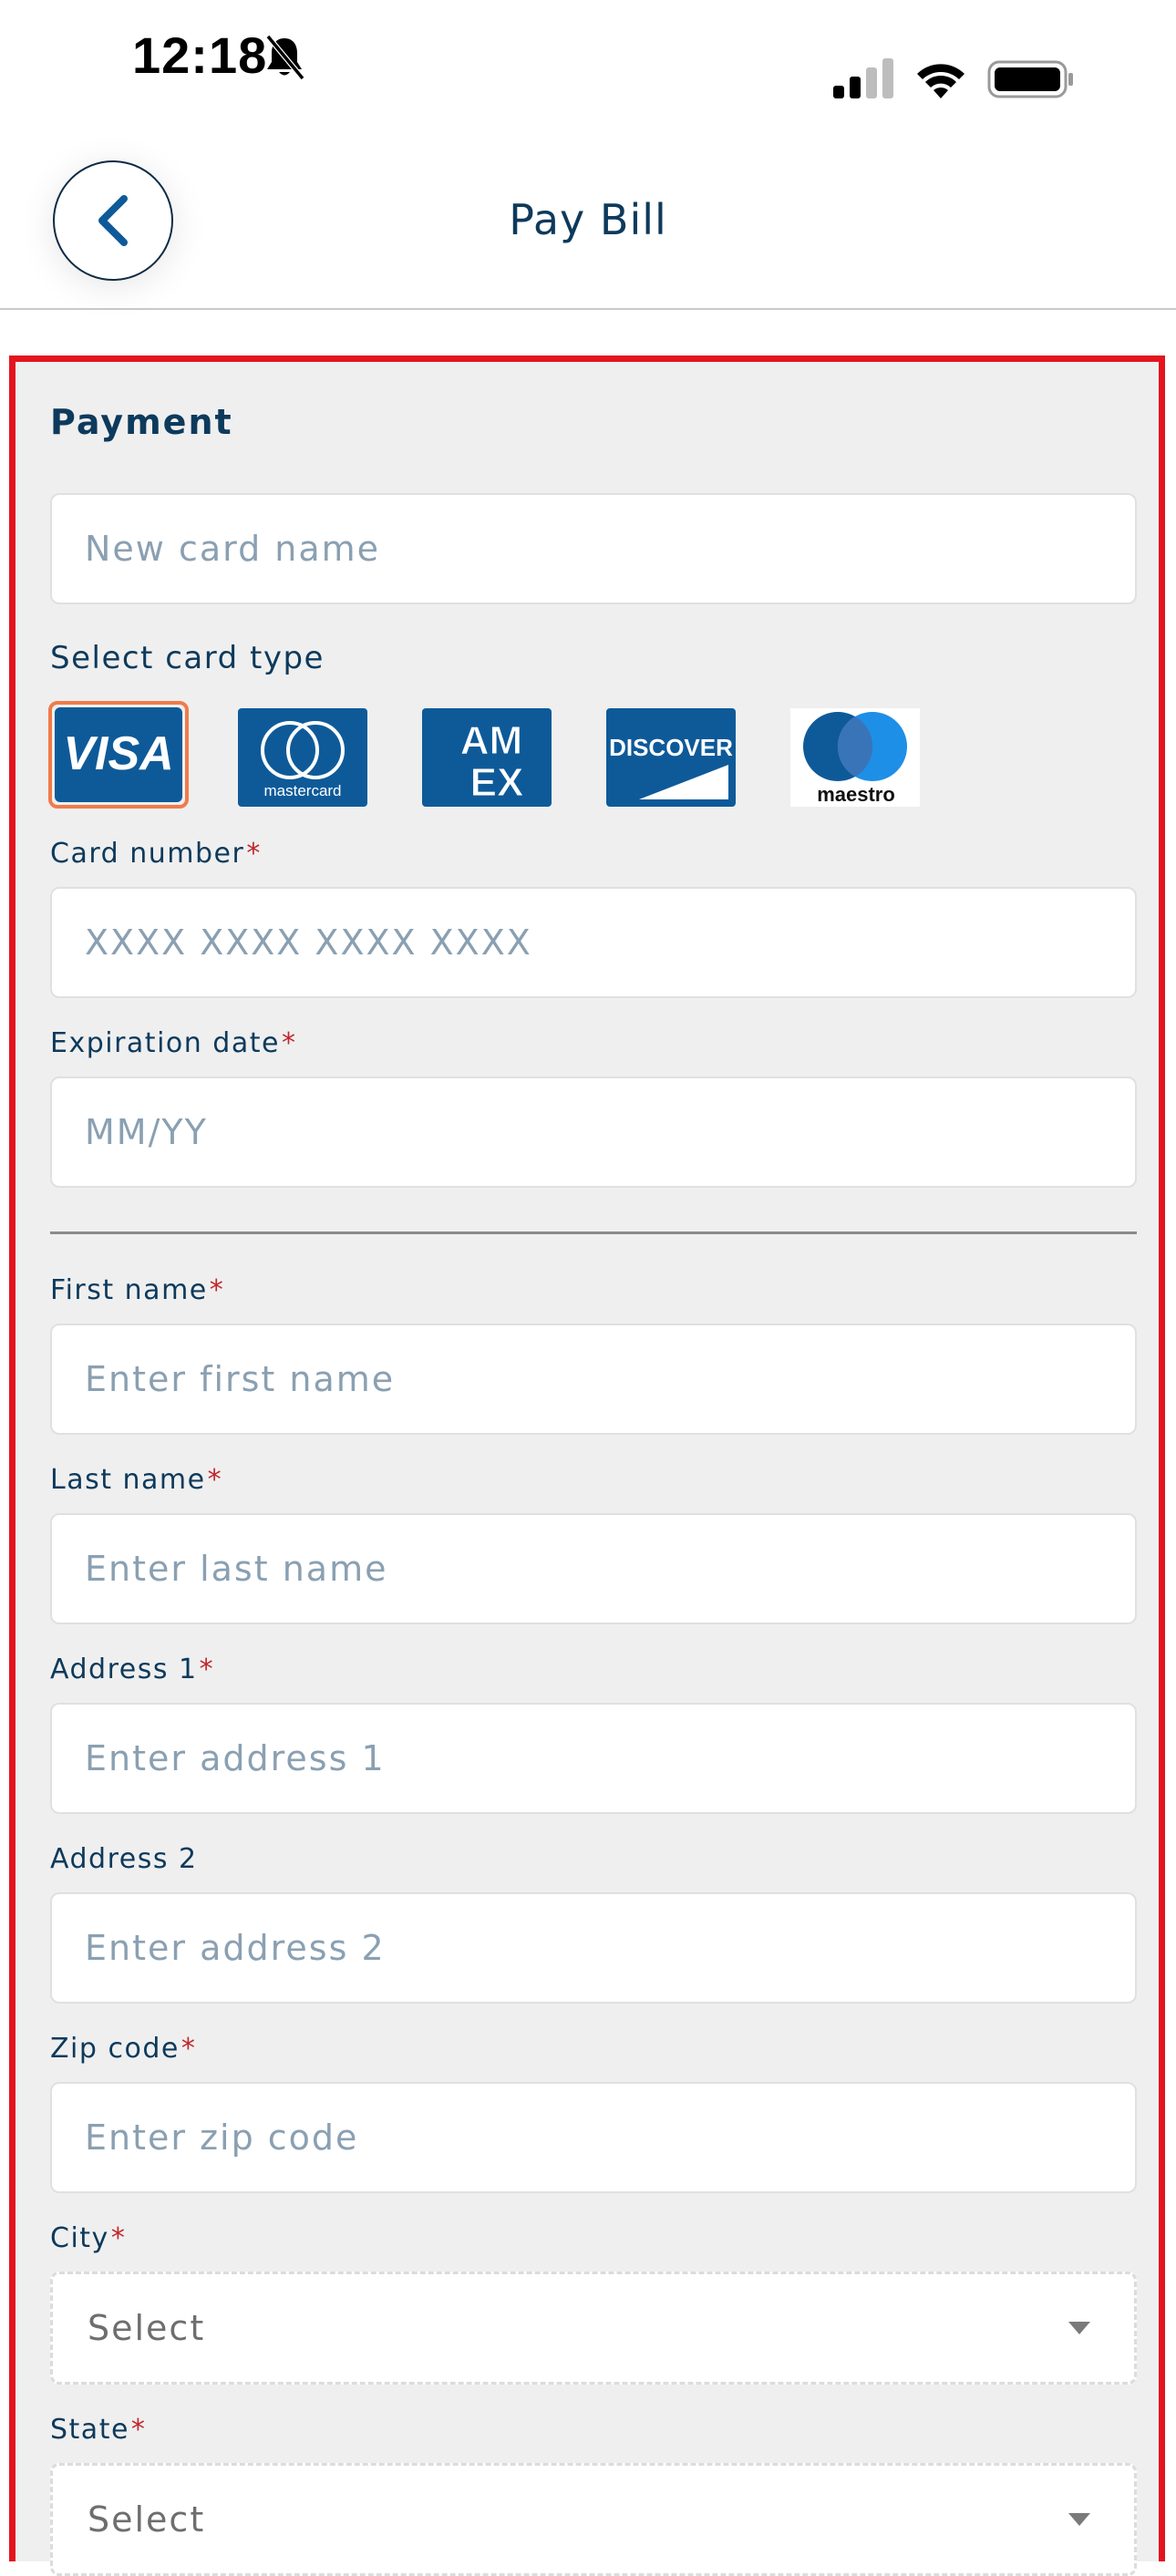 The width and height of the screenshot is (1176, 2576). What do you see at coordinates (285, 57) in the screenshot?
I see `bell-slash-icon` at bounding box center [285, 57].